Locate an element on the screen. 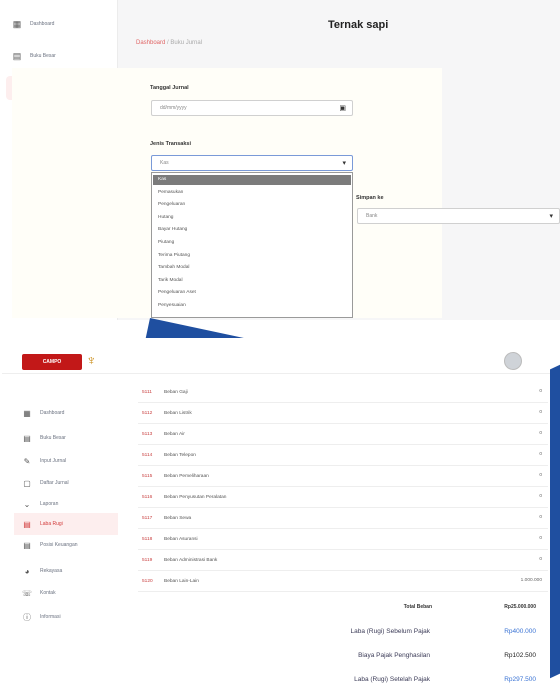 The height and width of the screenshot is (700, 560). chevron-icon: ⌄ is located at coordinates (27, 504).